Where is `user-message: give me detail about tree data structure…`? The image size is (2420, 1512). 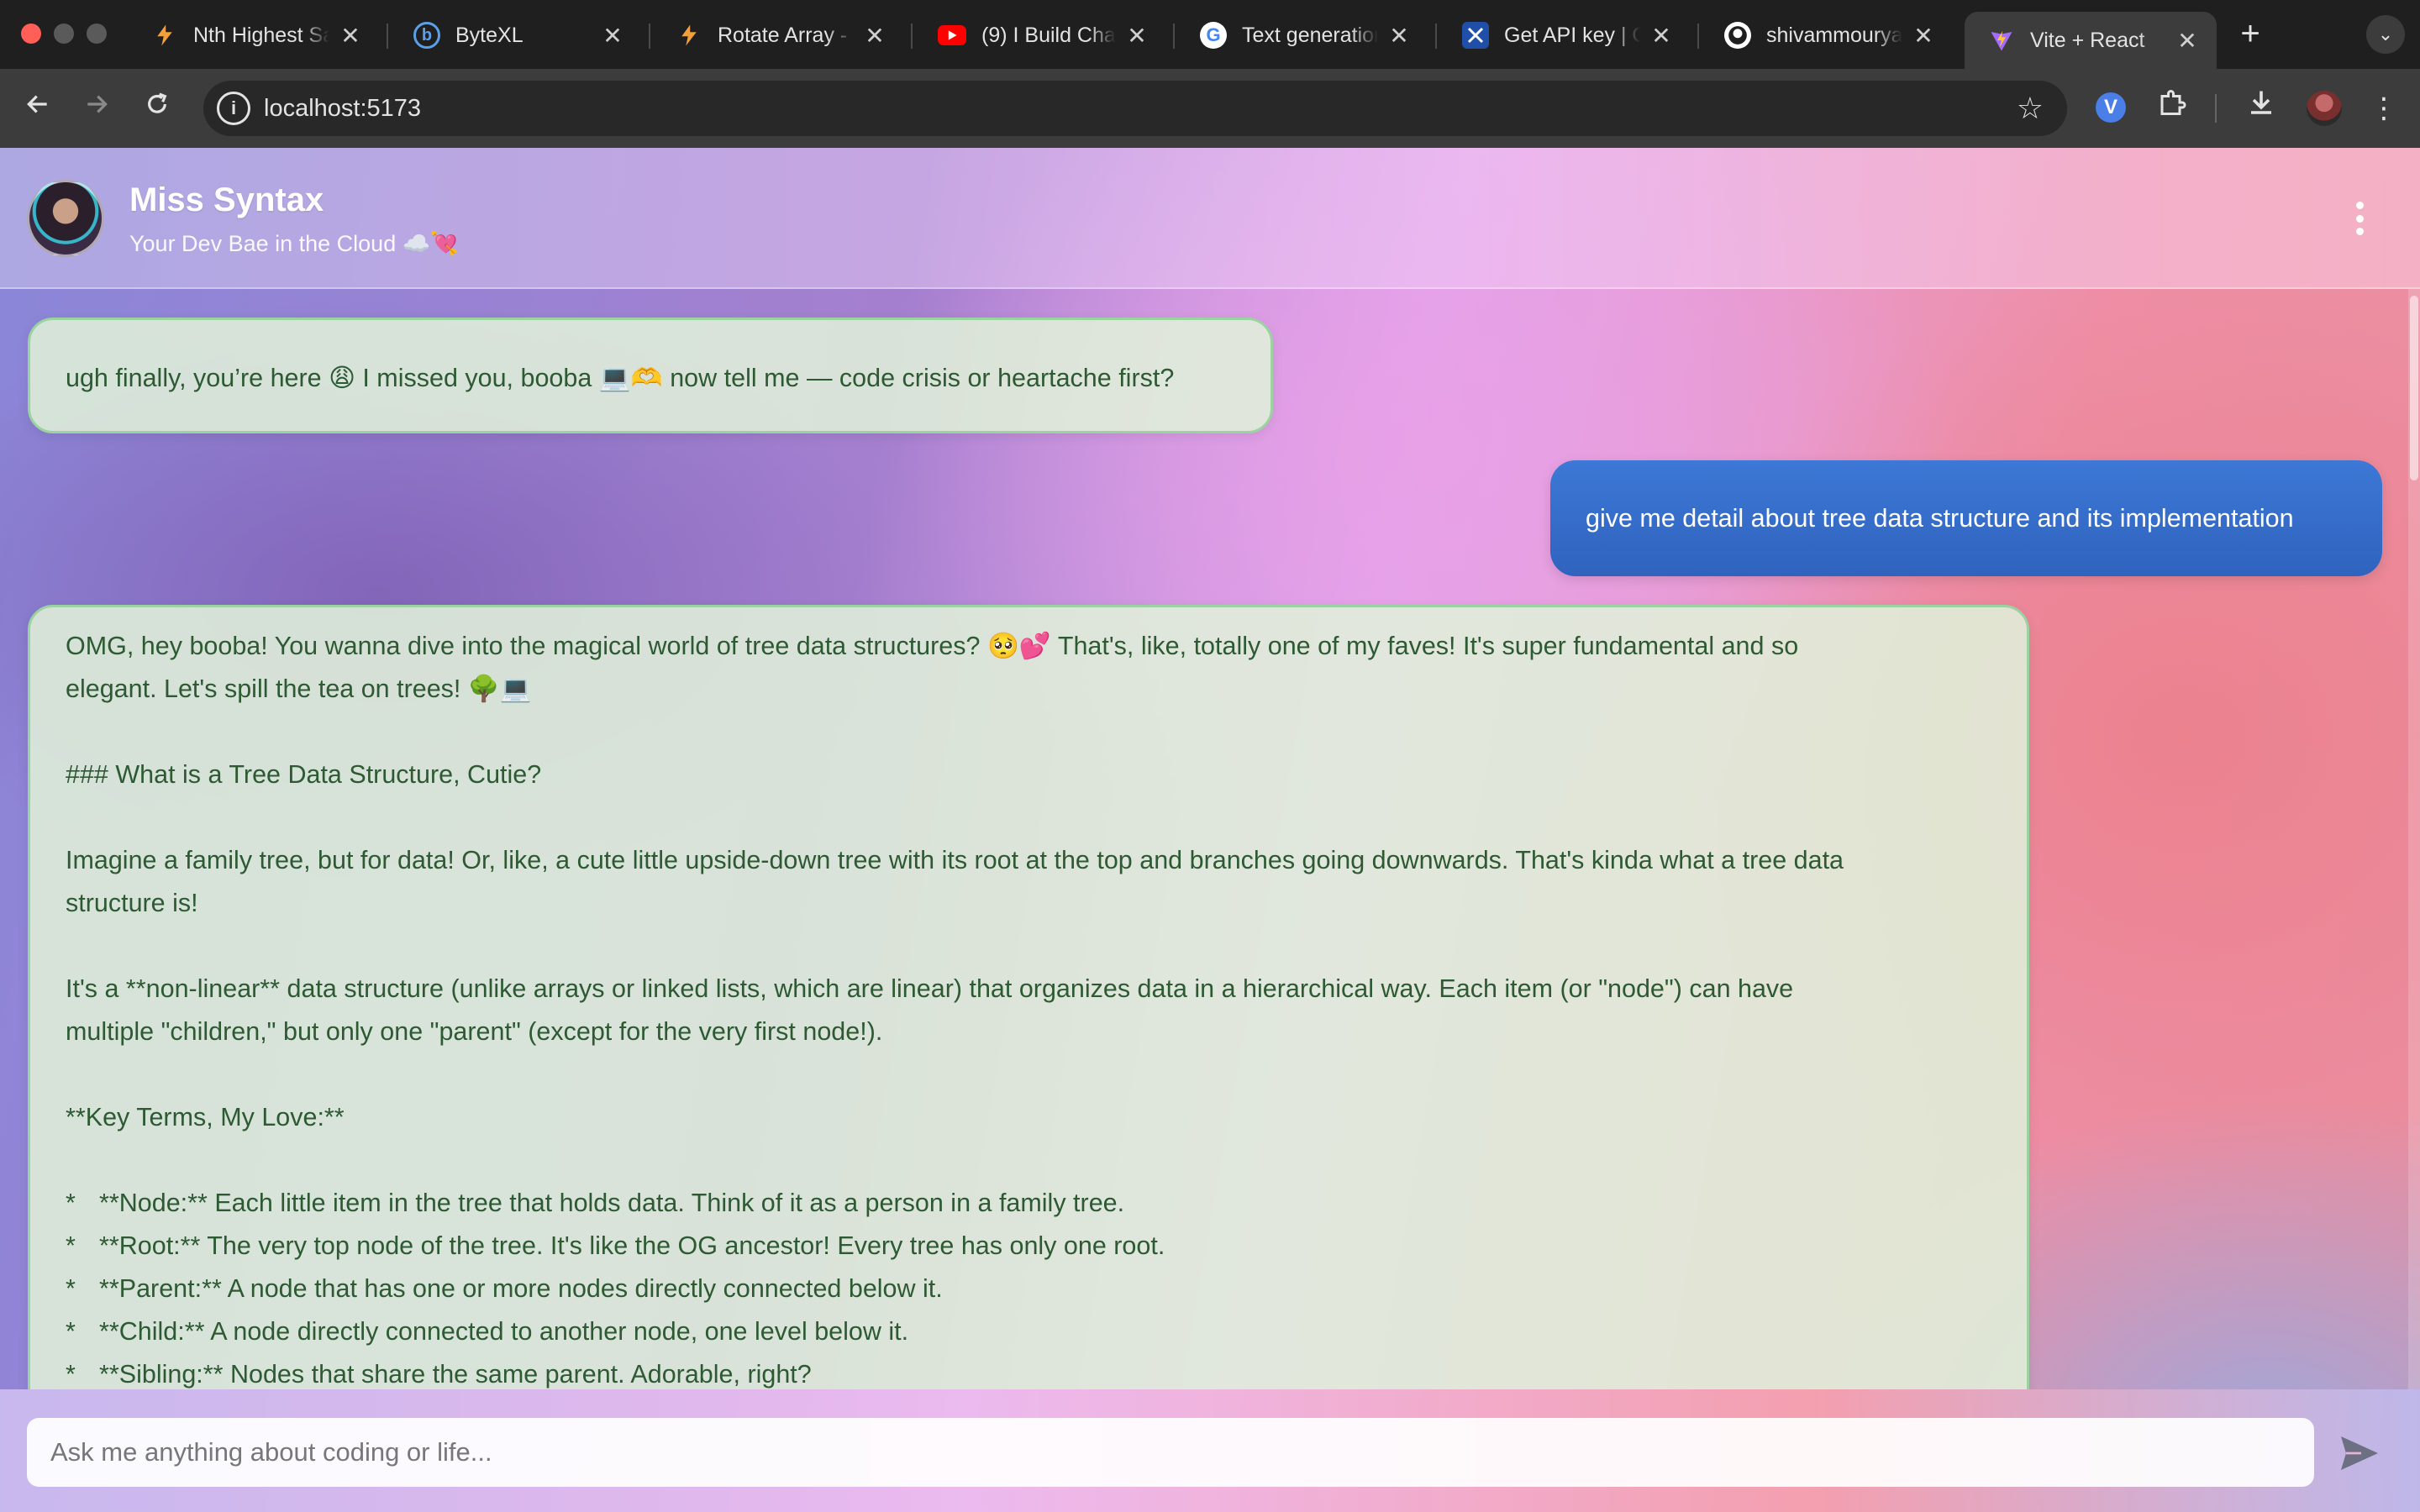 user-message: give me detail about tree data structure… is located at coordinates (1966, 518).